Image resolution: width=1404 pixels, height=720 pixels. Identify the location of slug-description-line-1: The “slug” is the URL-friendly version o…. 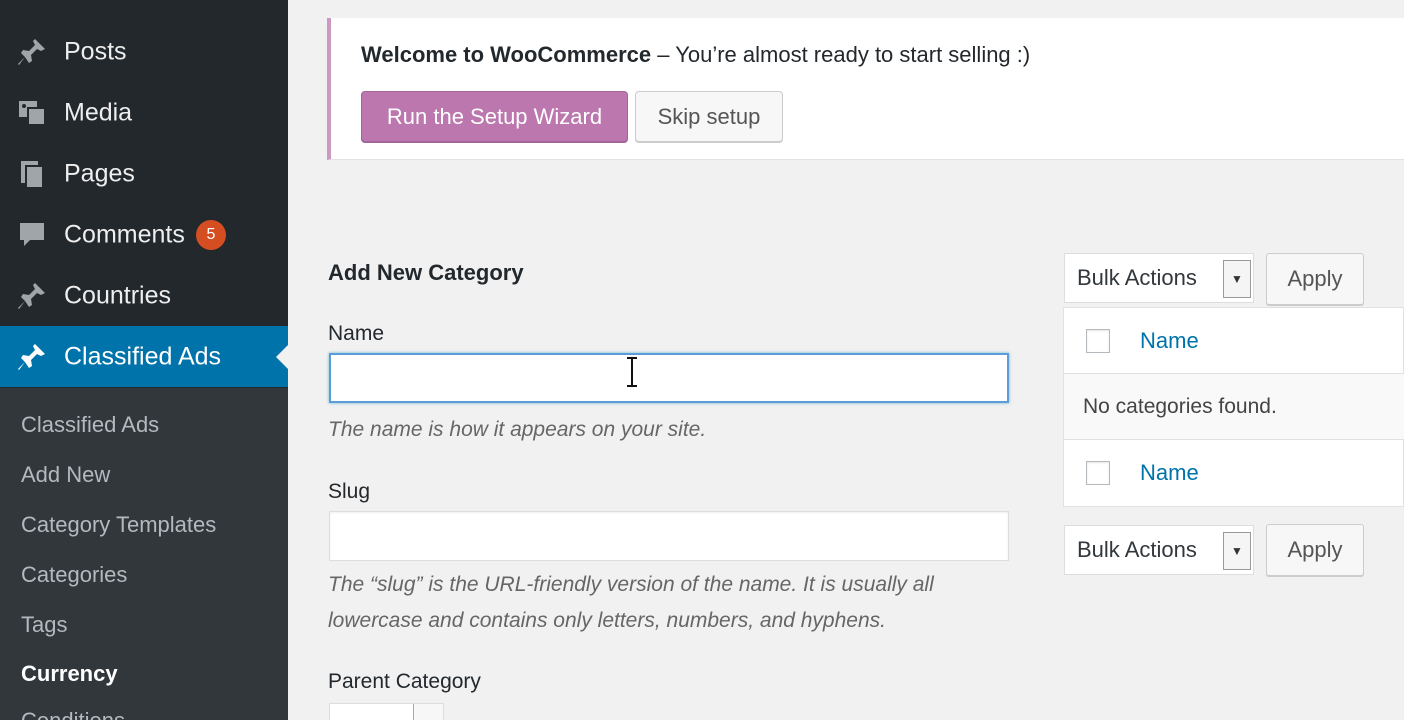
(631, 584).